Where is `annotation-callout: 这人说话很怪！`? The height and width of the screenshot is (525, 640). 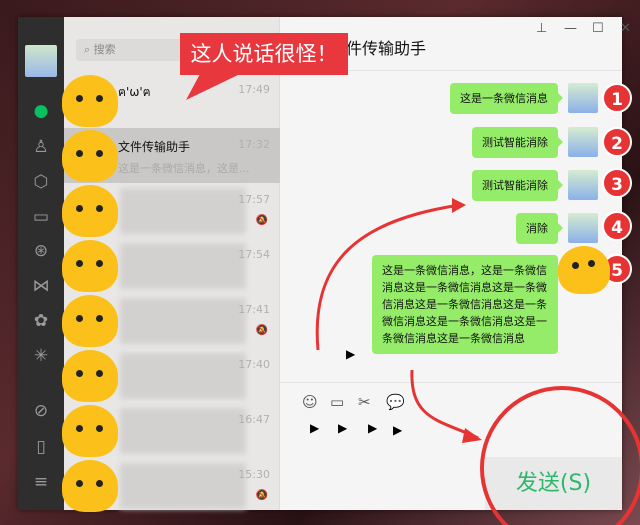
annotation-callout: 这人说话很怪！ is located at coordinates (264, 54).